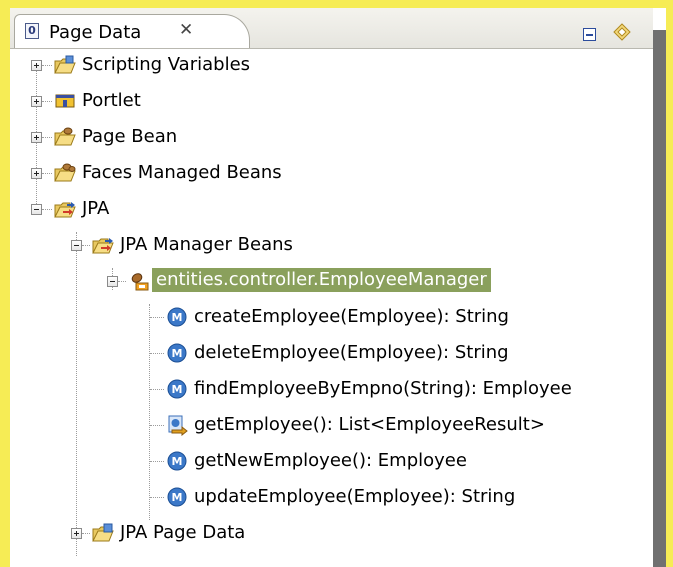 This screenshot has height=567, width=673. What do you see at coordinates (659, 298) in the screenshot?
I see `panel-shadow` at bounding box center [659, 298].